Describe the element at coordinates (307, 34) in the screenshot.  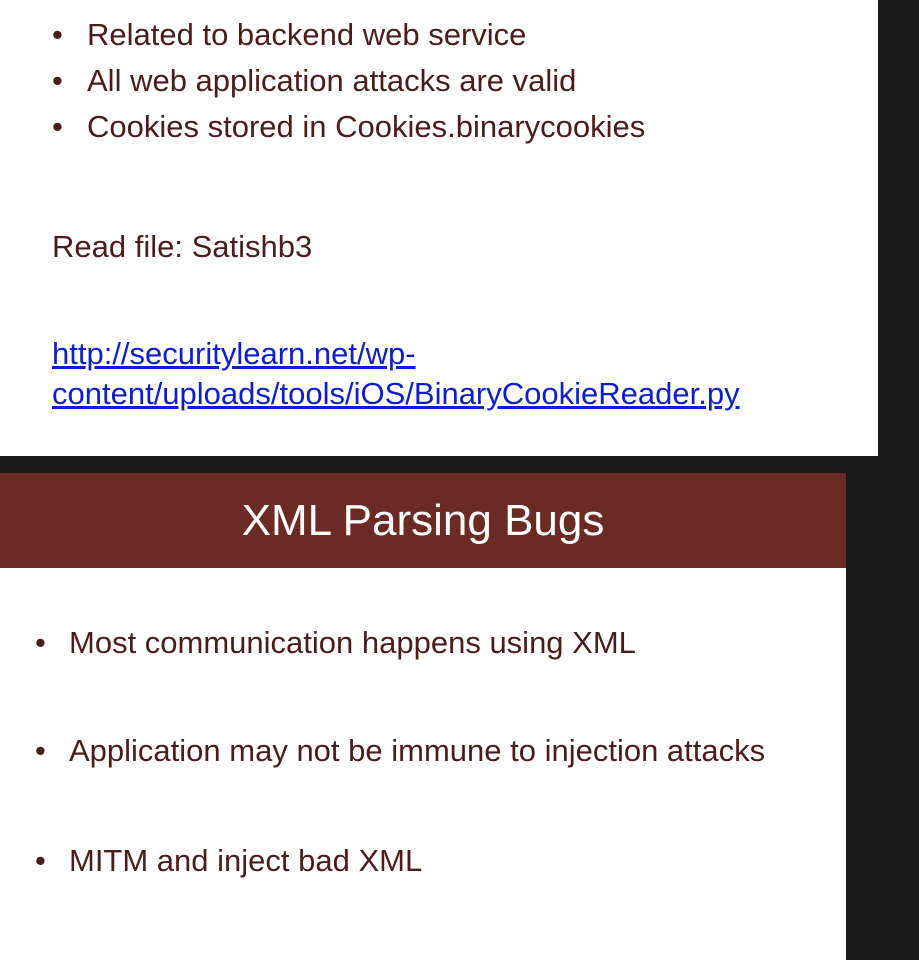
I see `bullet-text: Related to backend web service` at that location.